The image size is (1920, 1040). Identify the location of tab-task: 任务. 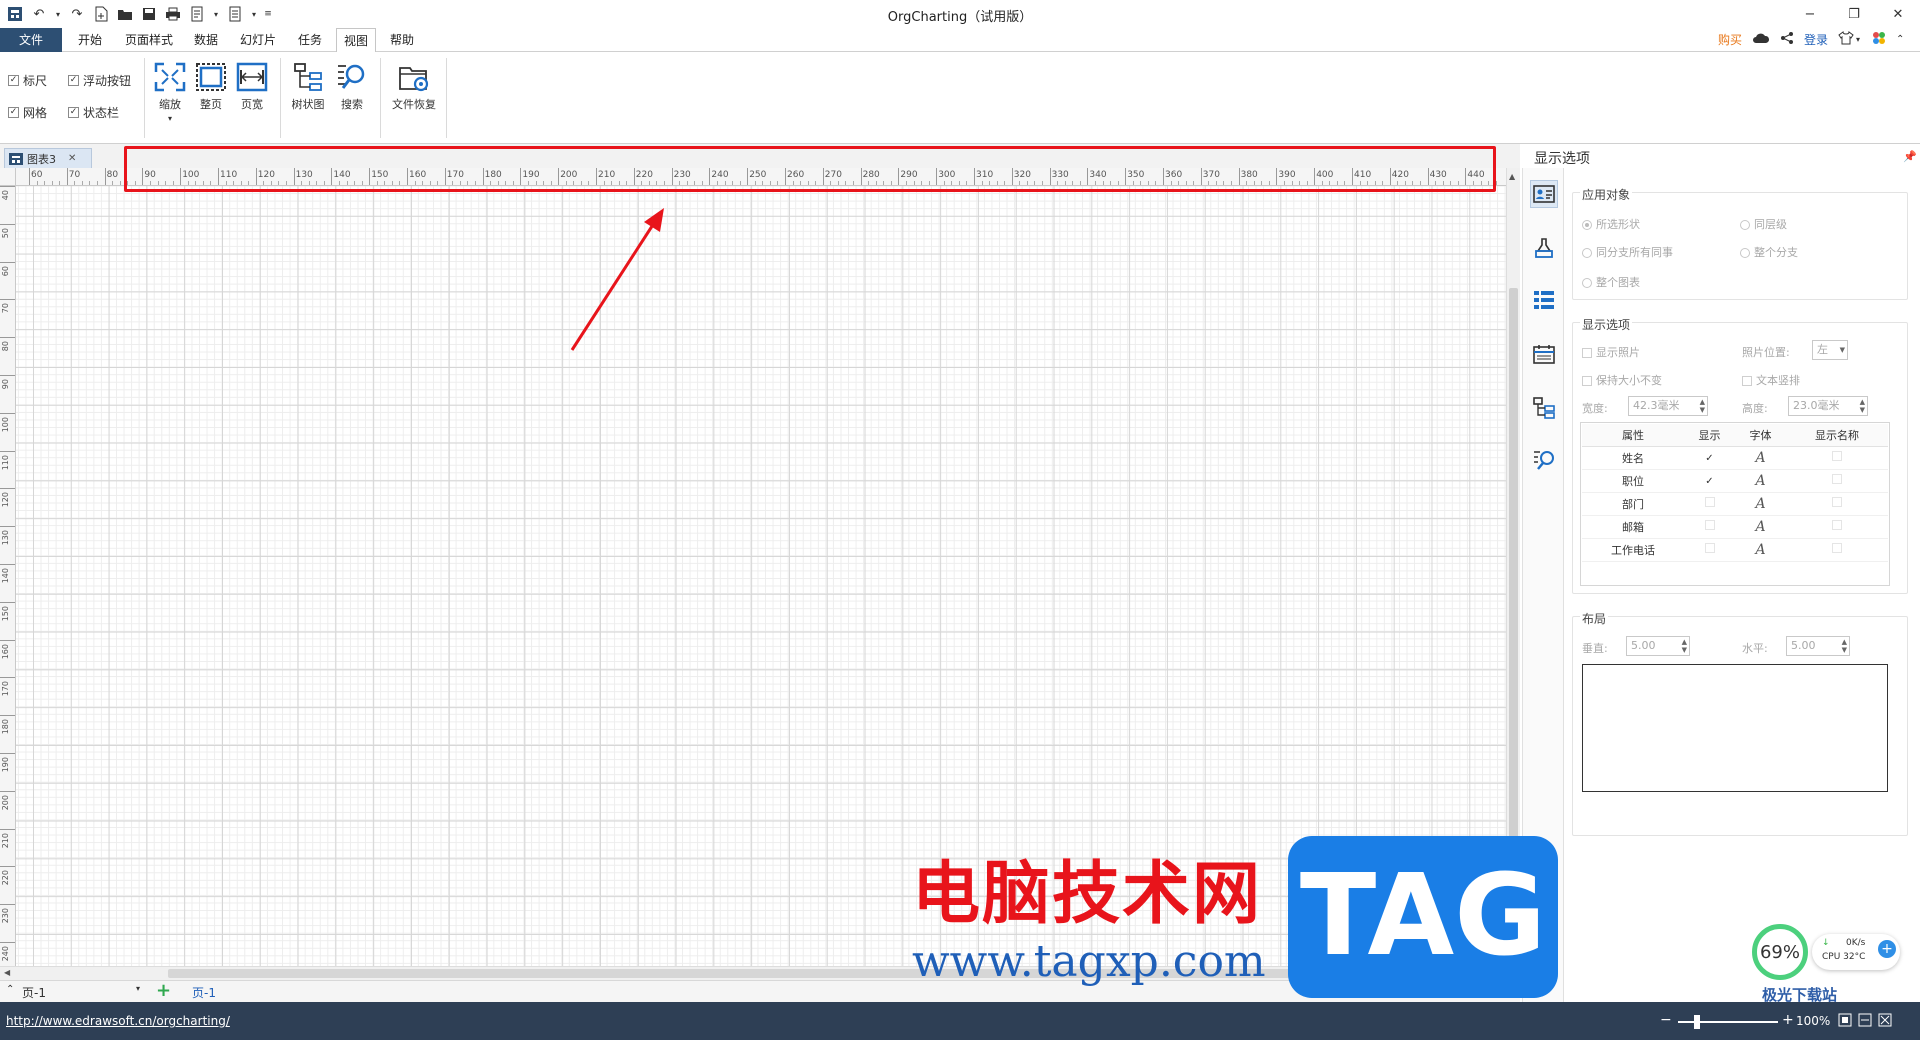
(310, 40).